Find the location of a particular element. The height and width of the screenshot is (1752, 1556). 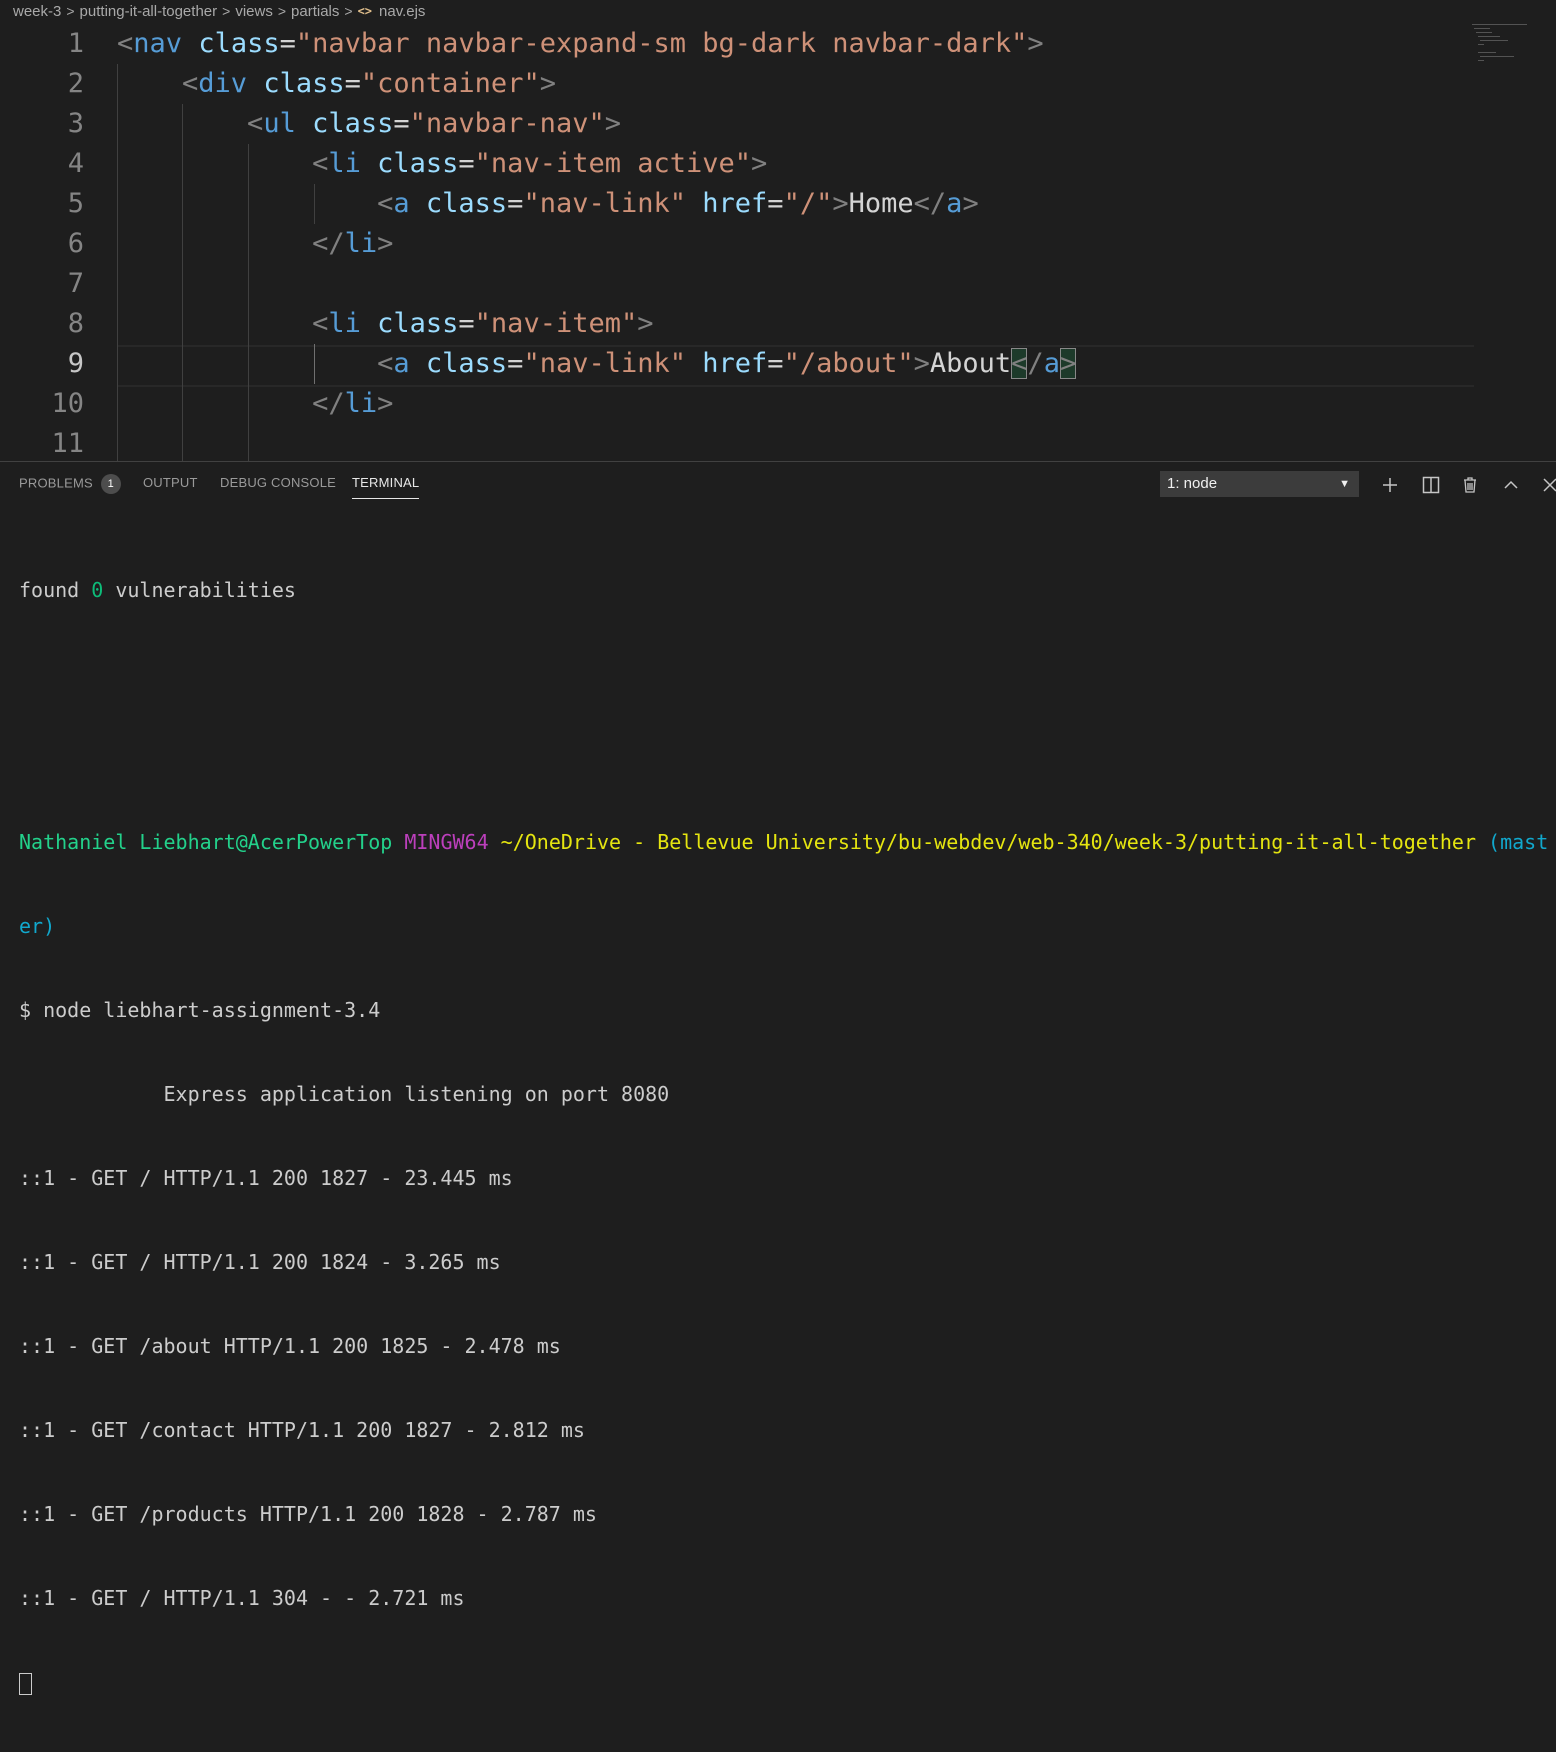

tab-output: OUTPUT is located at coordinates (170, 482).